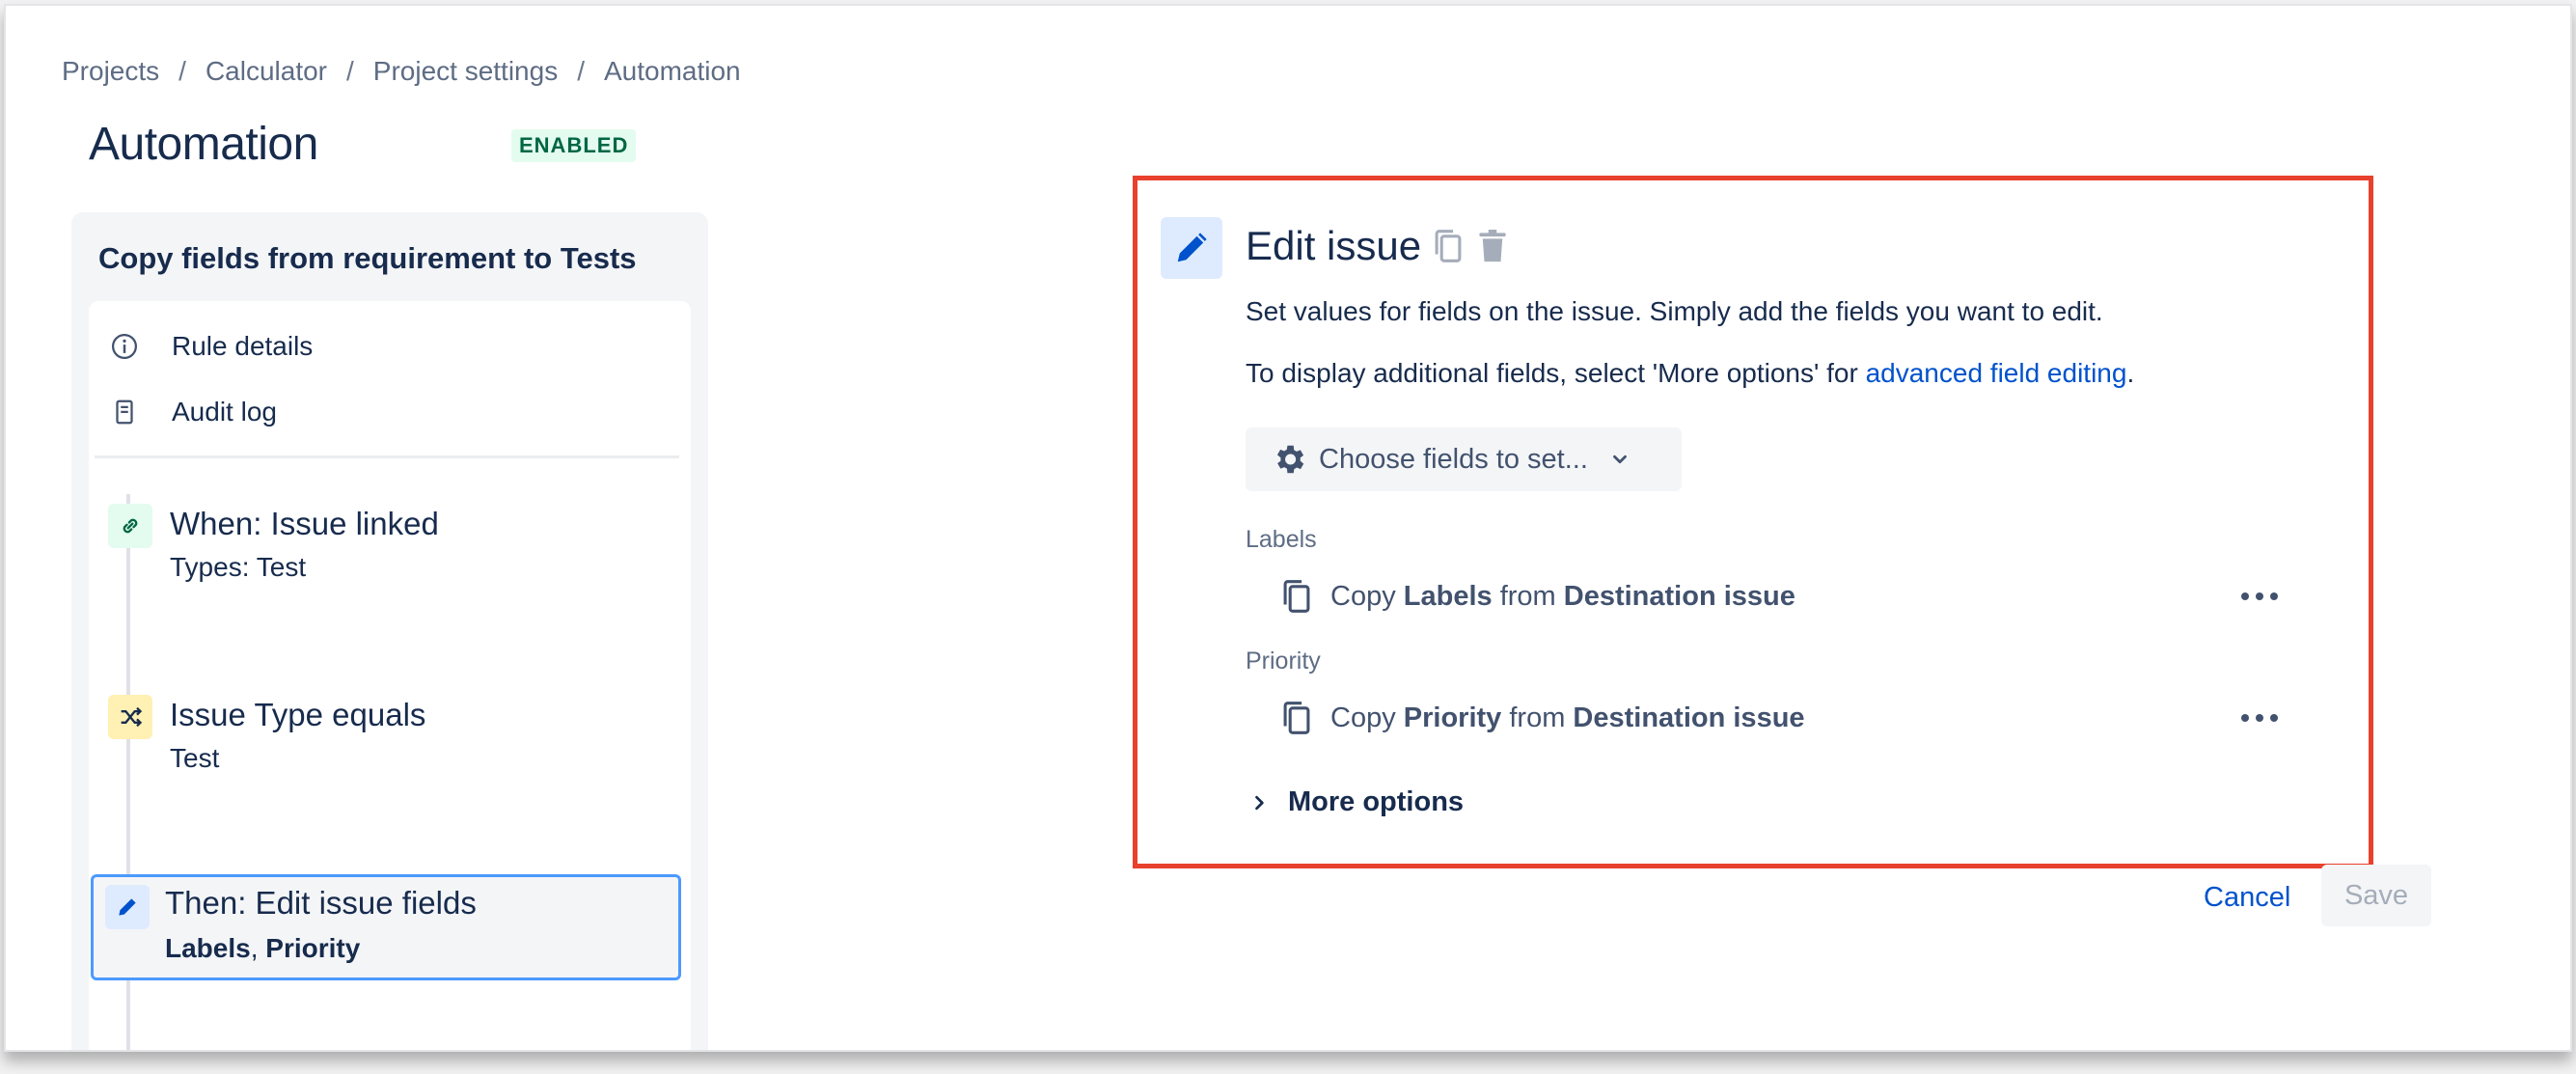  Describe the element at coordinates (1283, 661) in the screenshot. I see `priority-field-label: Priority` at that location.